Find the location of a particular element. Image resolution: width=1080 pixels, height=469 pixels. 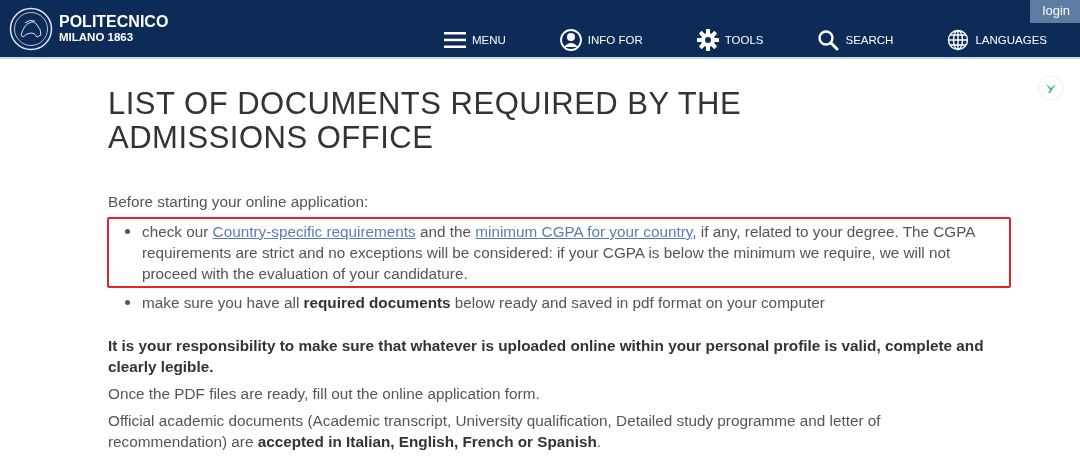

nav-link: MENU is located at coordinates (474, 40).